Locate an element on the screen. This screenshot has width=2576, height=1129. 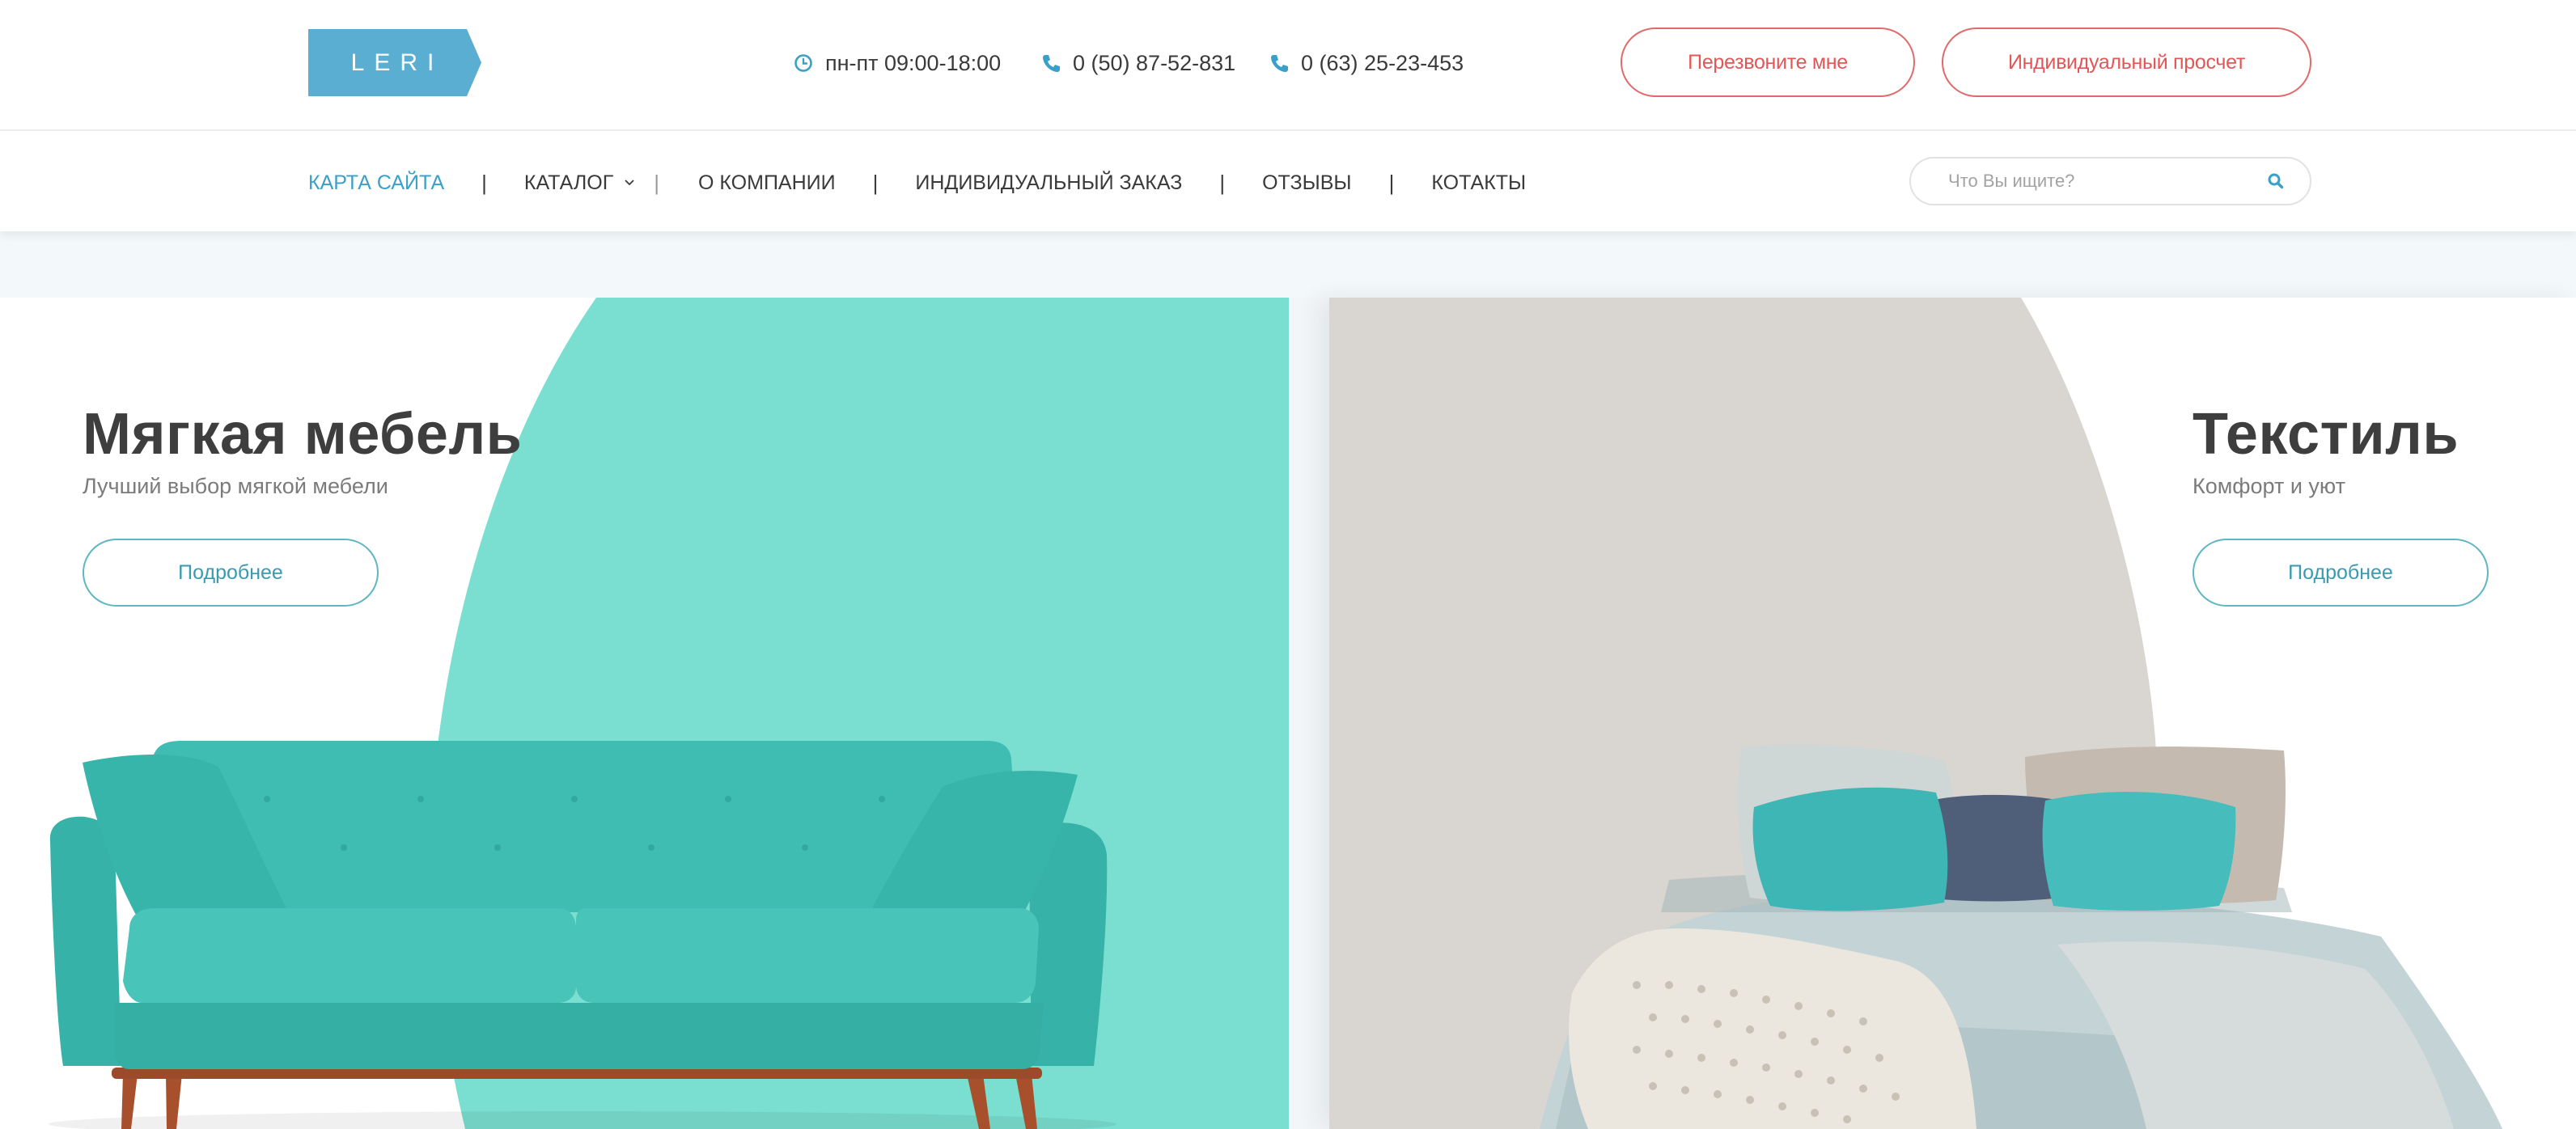
chevron-down-icon is located at coordinates (629, 183).